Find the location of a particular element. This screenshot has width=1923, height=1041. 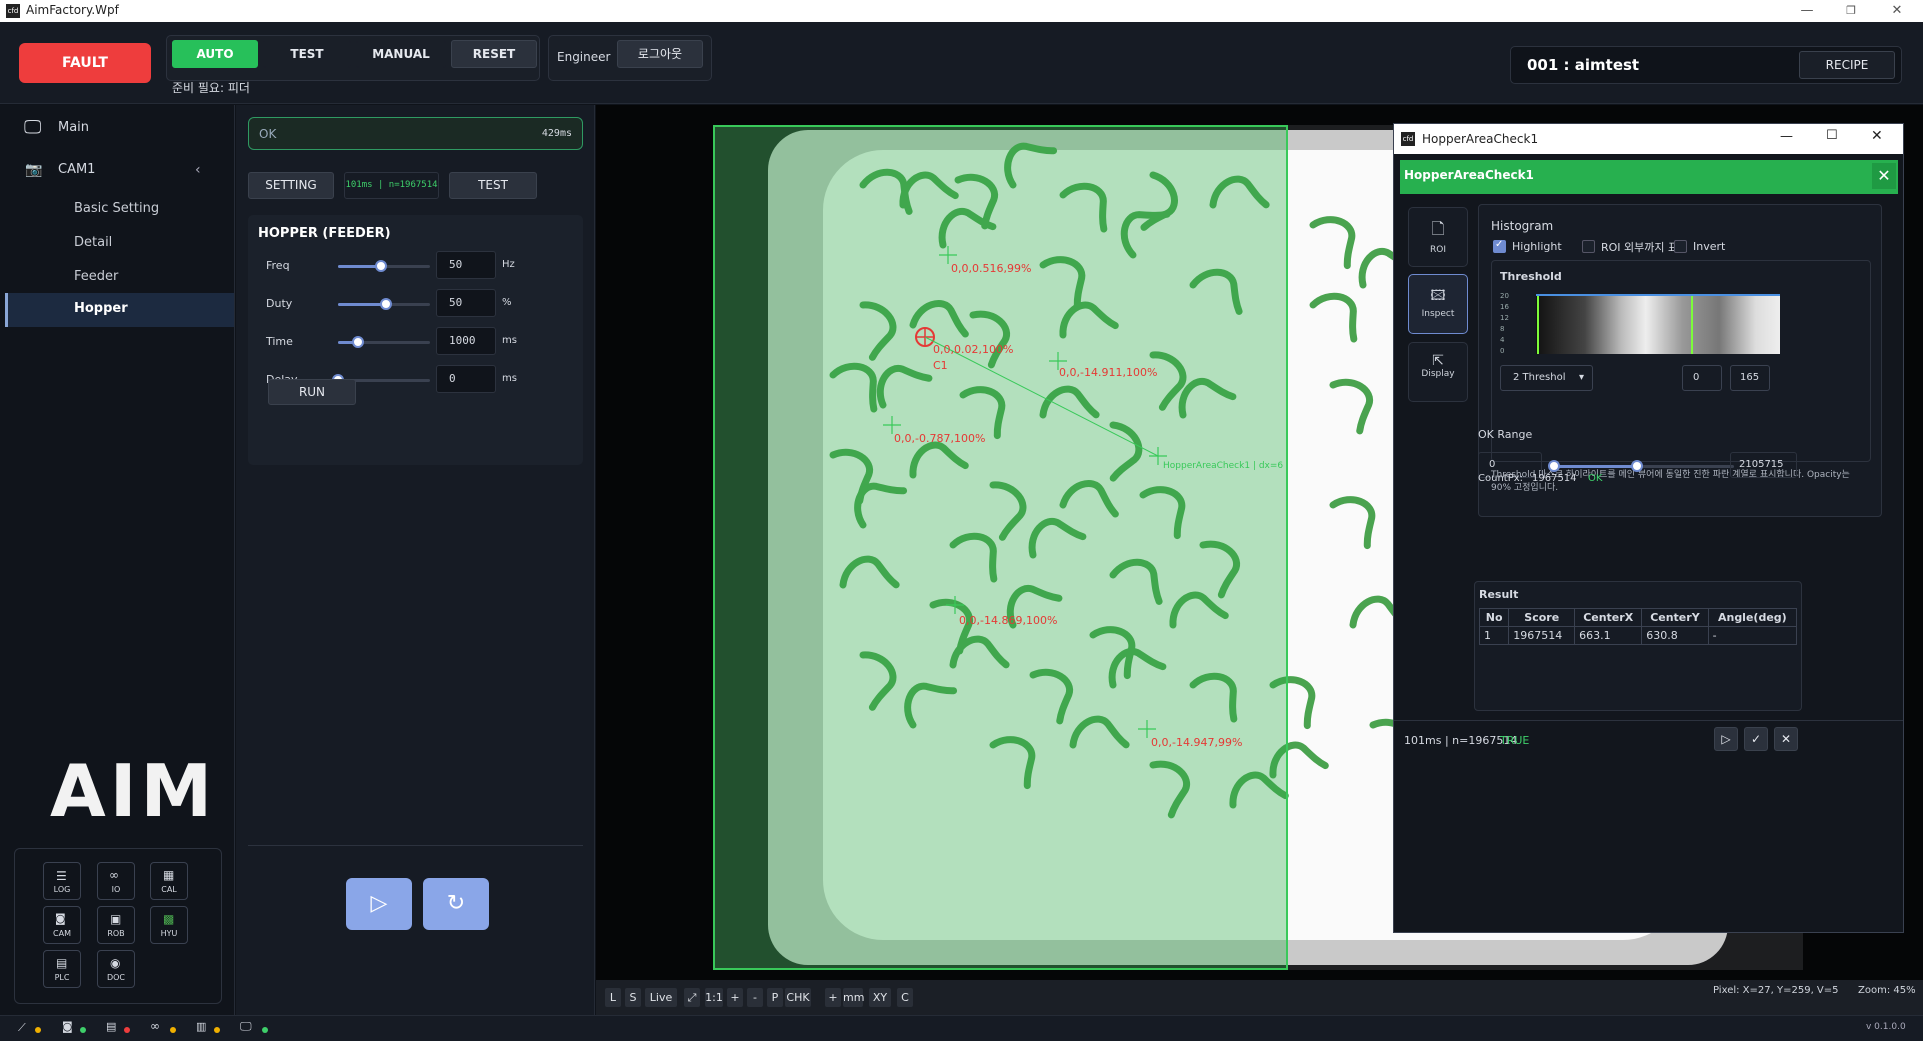

toolbar-button-0: L is located at coordinates (613, 997).